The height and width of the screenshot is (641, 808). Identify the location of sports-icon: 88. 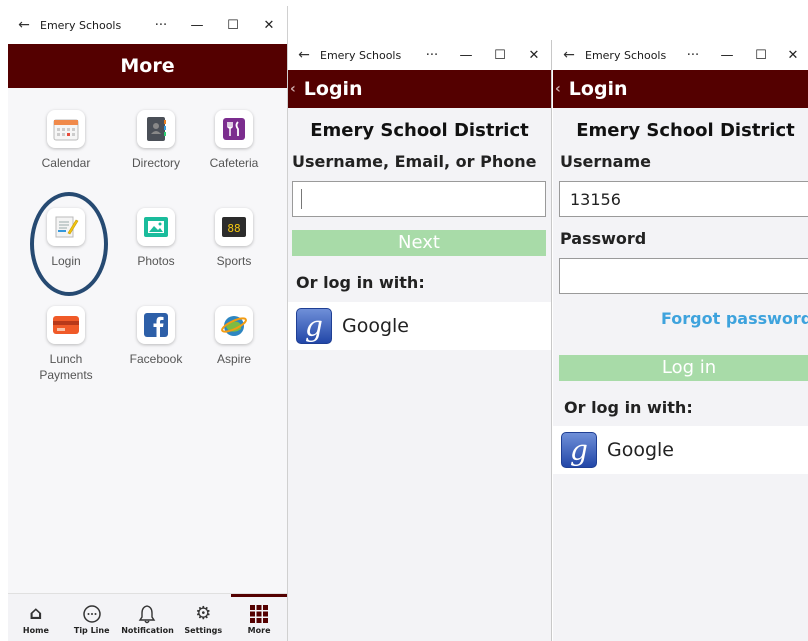
(234, 227).